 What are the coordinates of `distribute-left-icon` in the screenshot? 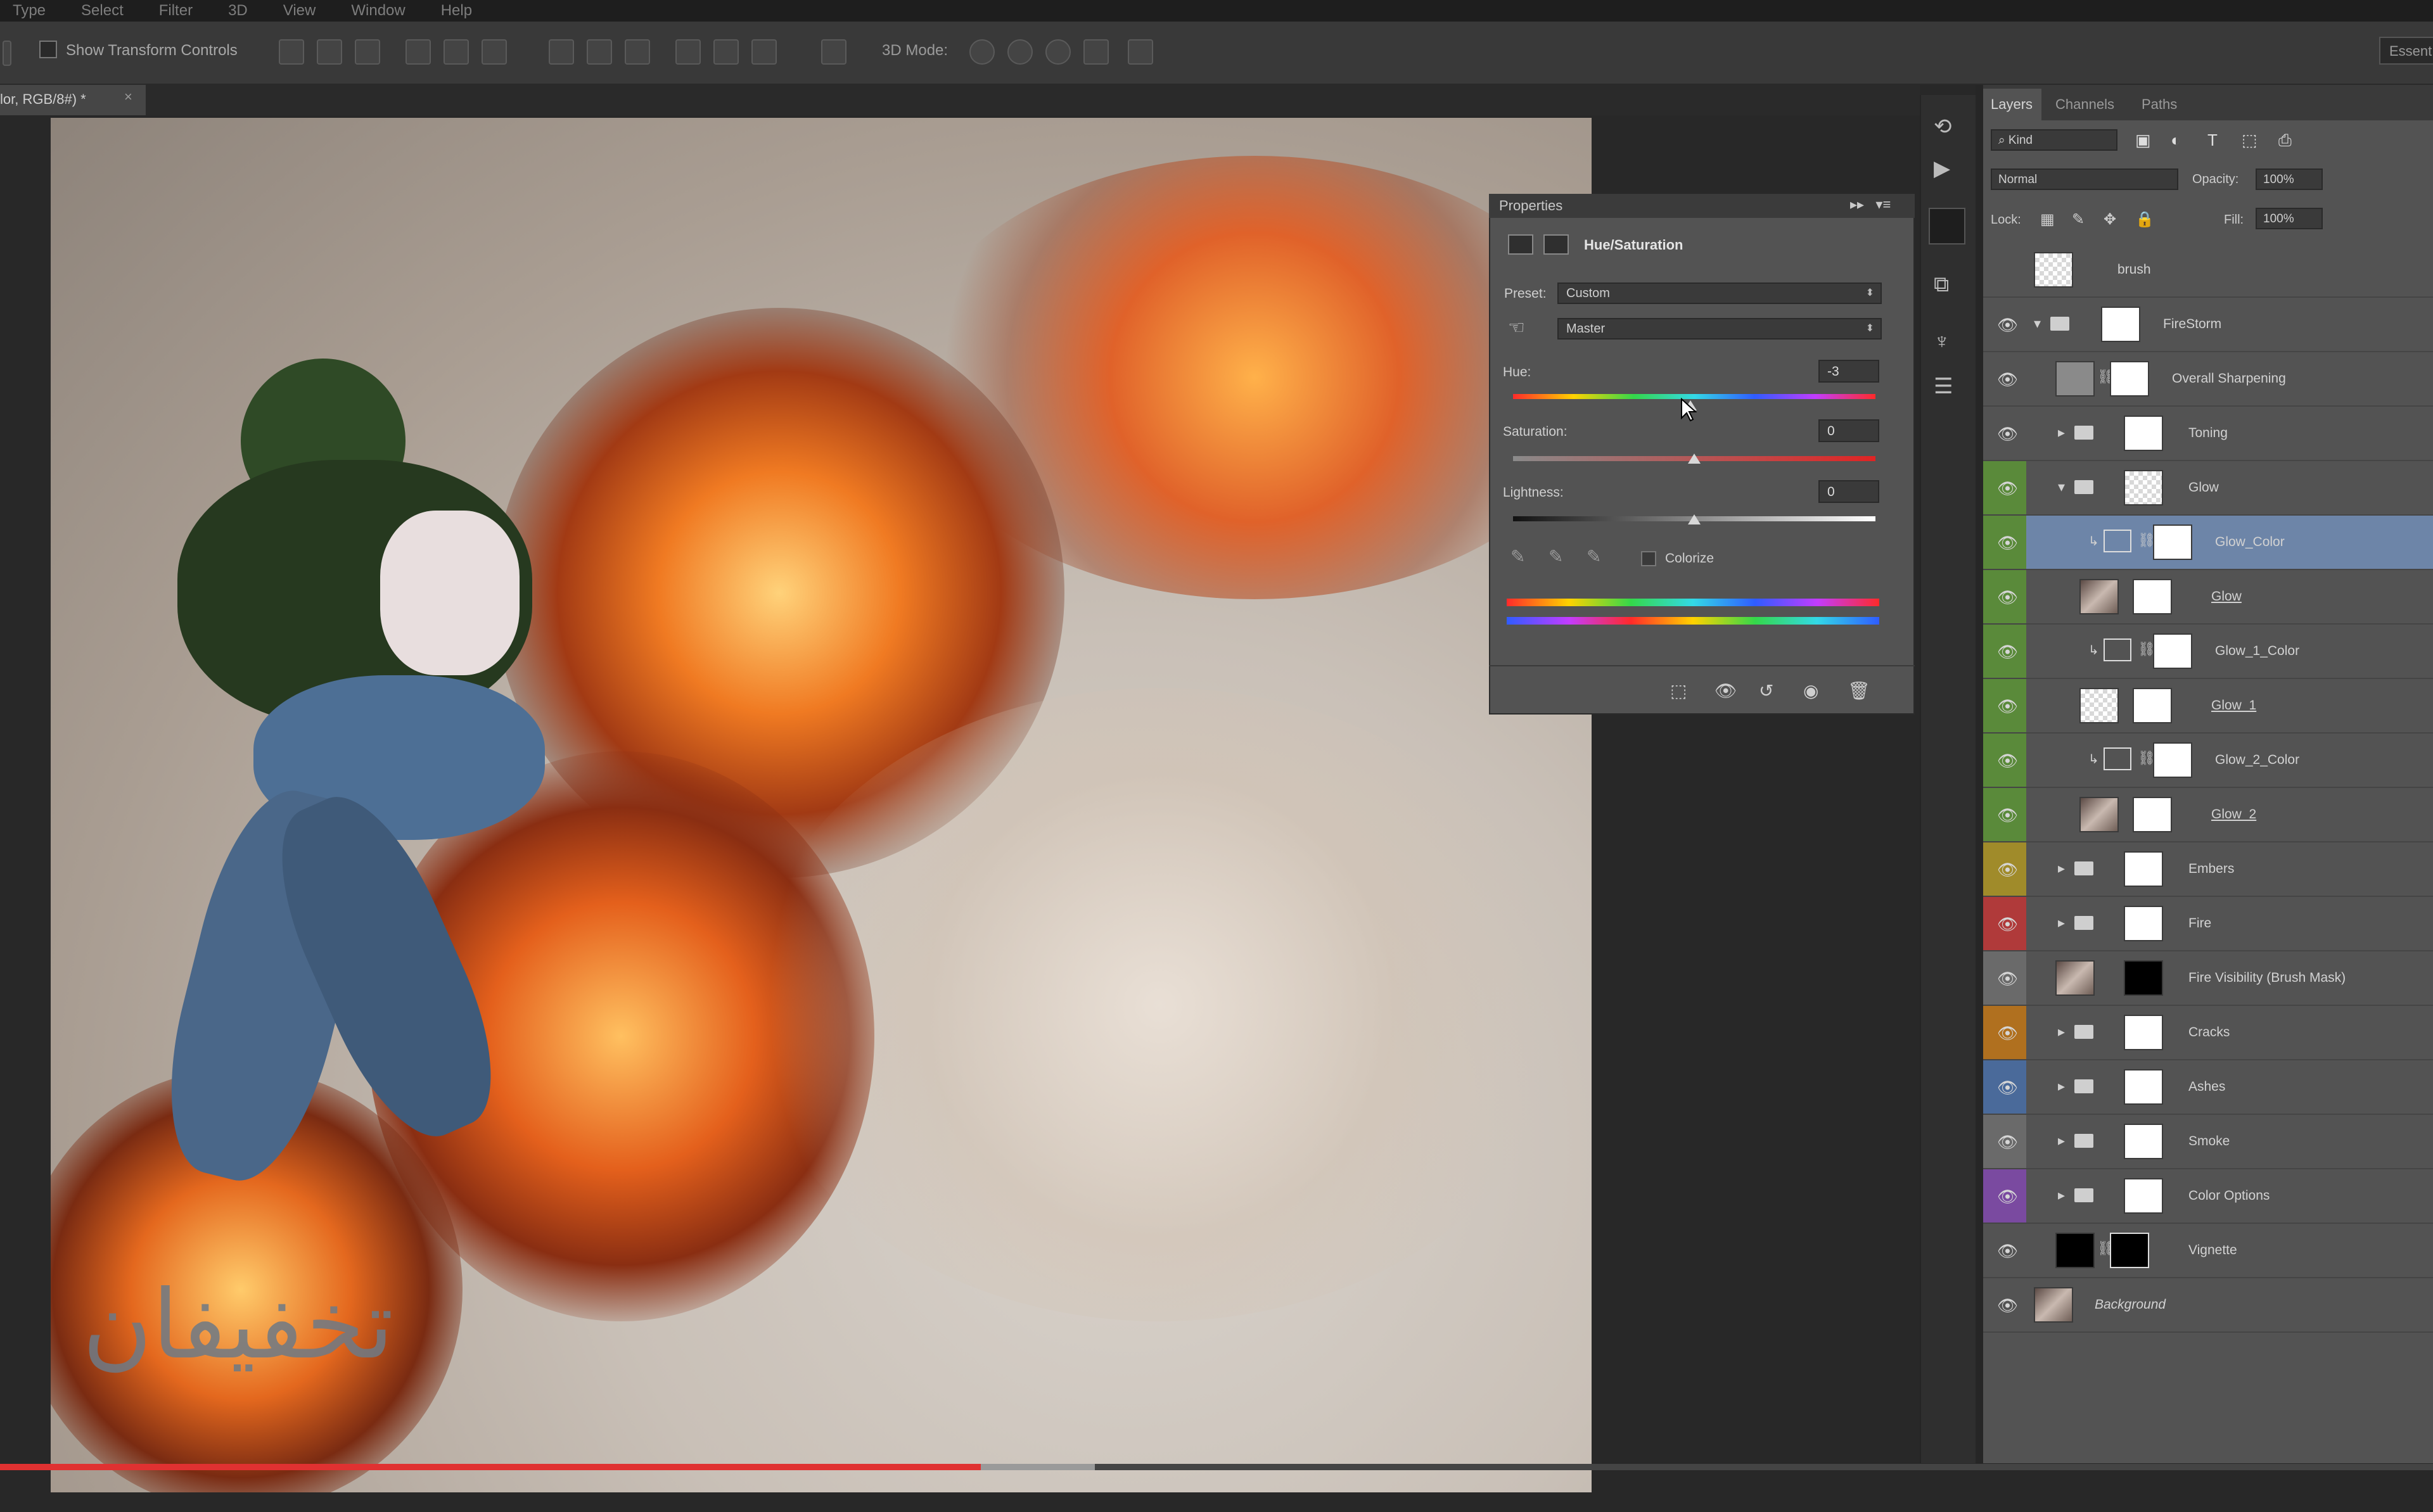 It's located at (688, 52).